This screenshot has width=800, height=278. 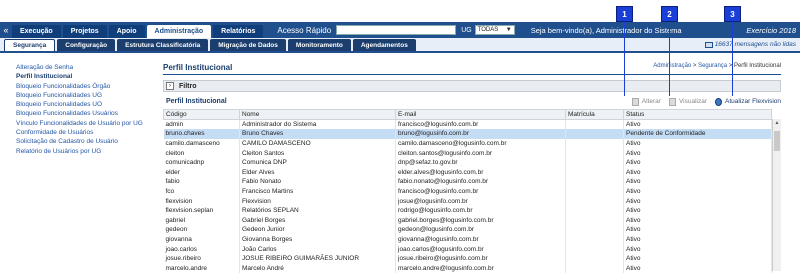 I want to click on table-cell: Relatórios SEPLAN, so click(x=317, y=210).